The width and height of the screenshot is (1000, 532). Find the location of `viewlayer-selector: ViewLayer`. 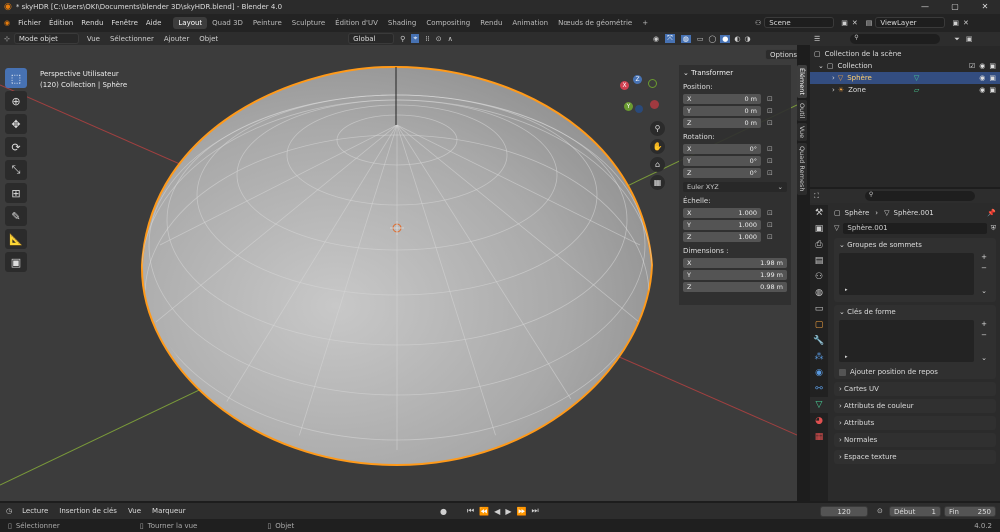

viewlayer-selector: ViewLayer is located at coordinates (910, 22).